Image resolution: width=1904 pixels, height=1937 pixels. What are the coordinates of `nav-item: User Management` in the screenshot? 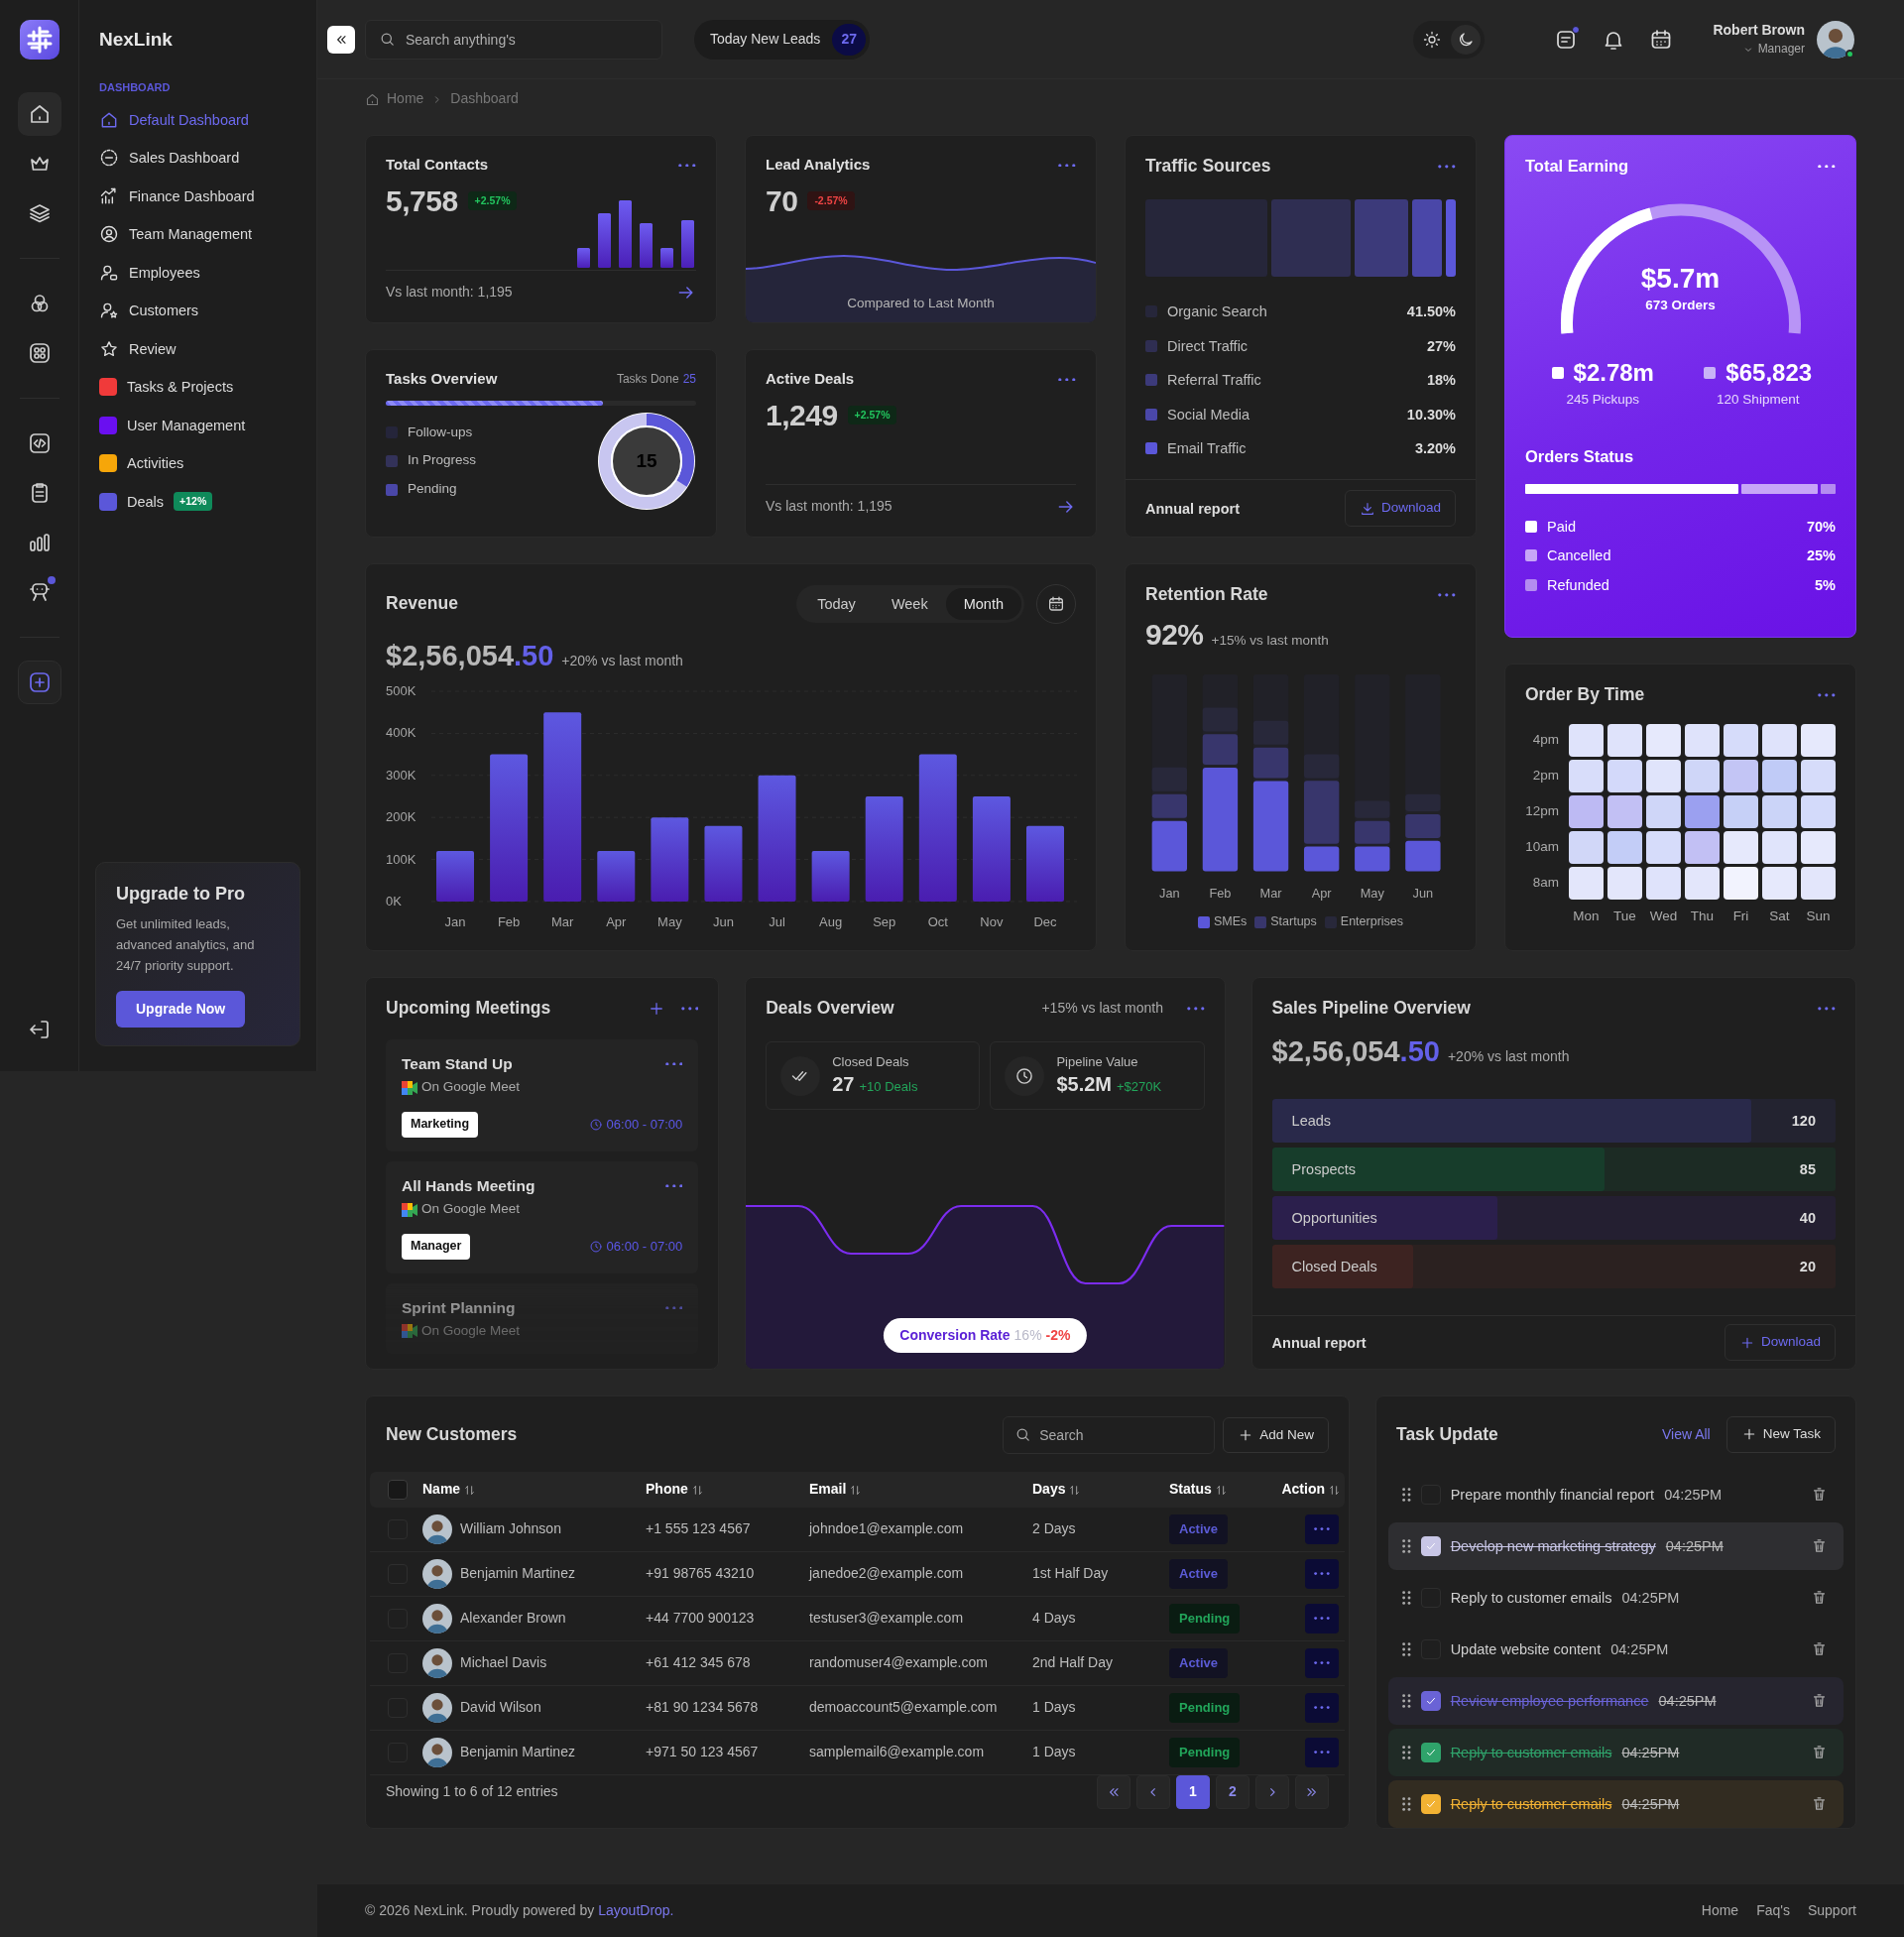 It's located at (197, 425).